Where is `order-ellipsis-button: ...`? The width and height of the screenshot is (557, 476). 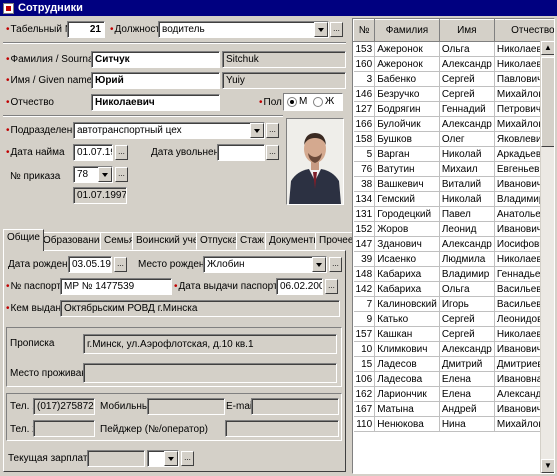
order-ellipsis-button: ... is located at coordinates (121, 174).